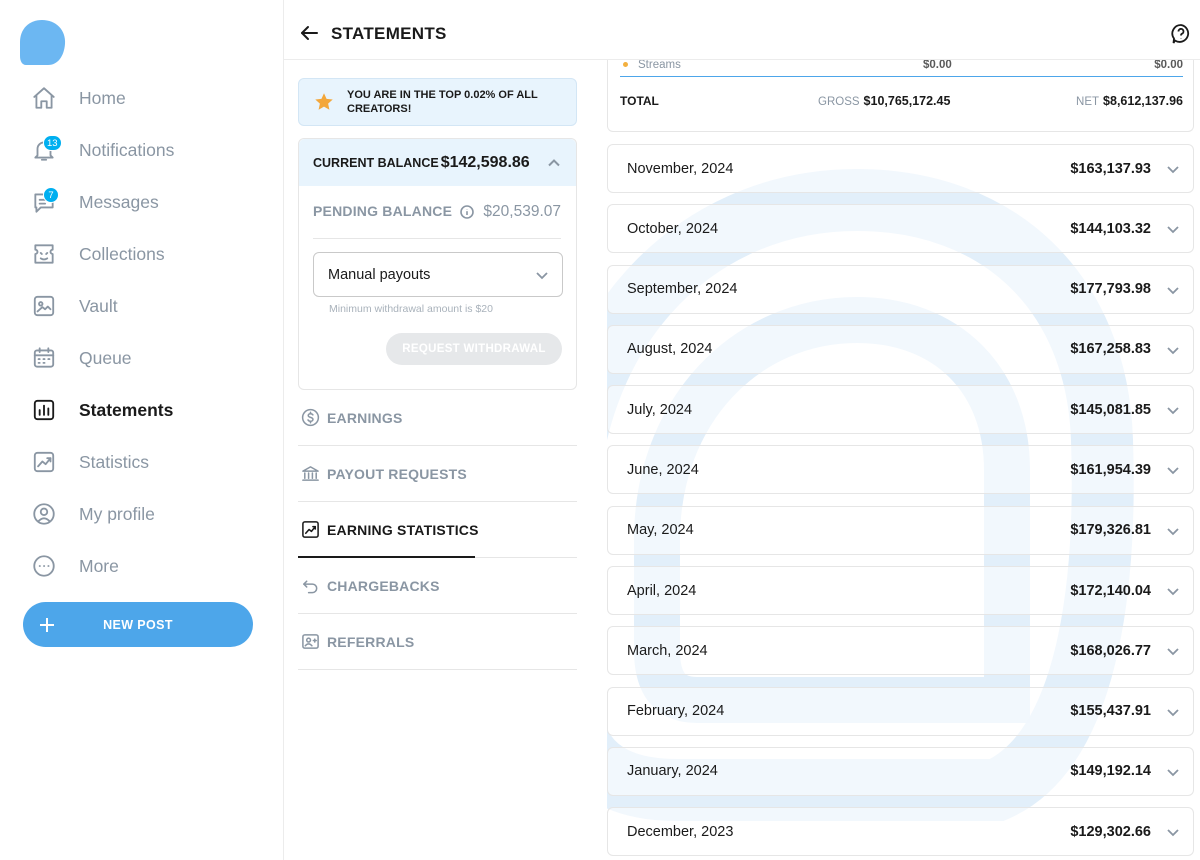 The height and width of the screenshot is (860, 1200). Describe the element at coordinates (682, 289) in the screenshot. I see `month-name: September, 2024` at that location.